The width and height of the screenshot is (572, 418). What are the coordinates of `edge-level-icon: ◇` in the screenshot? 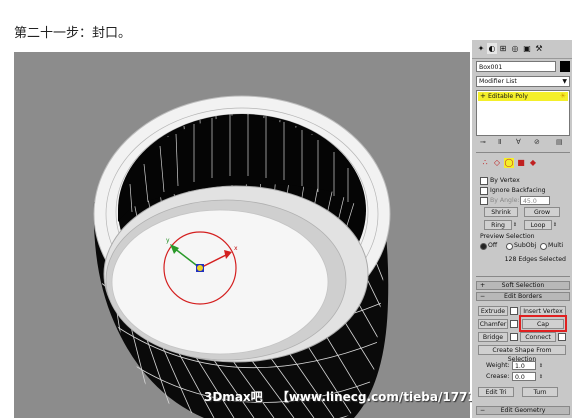 It's located at (497, 163).